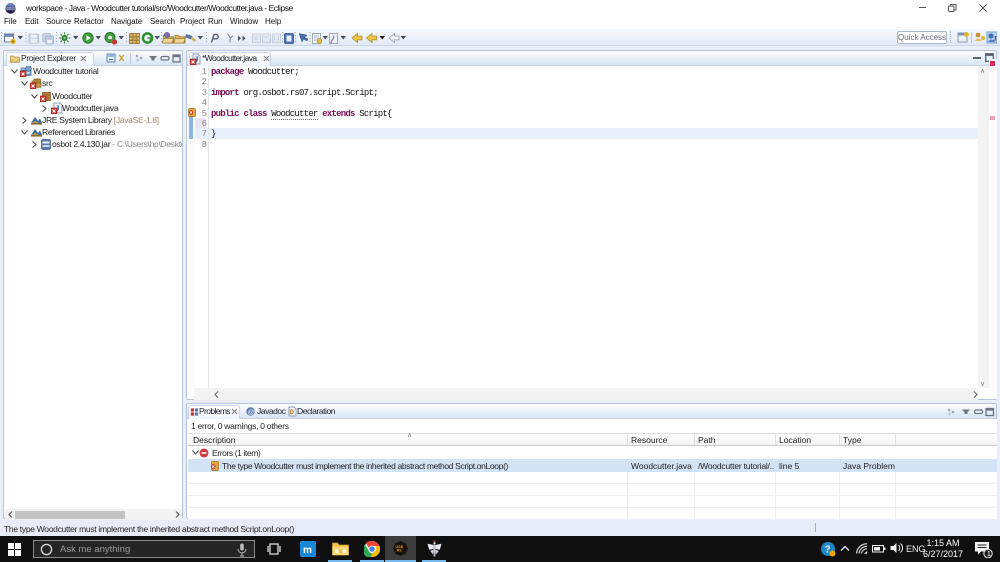 The image size is (1000, 562). I want to click on svg-text: 1, so click(989, 553).